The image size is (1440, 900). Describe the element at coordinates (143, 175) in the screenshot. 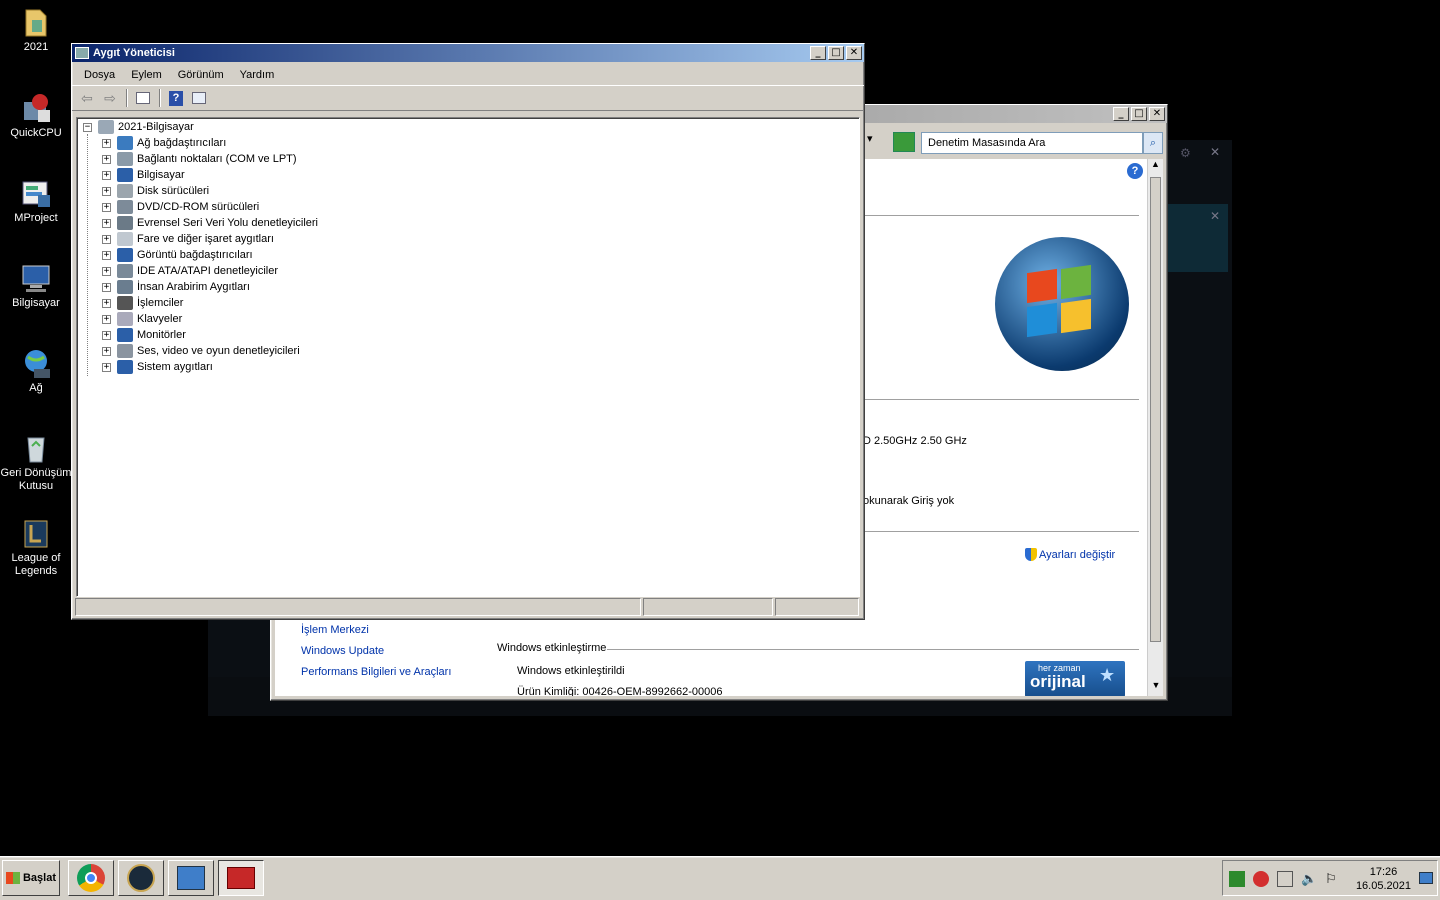

I see `tree-category: + Bilgisayar` at that location.